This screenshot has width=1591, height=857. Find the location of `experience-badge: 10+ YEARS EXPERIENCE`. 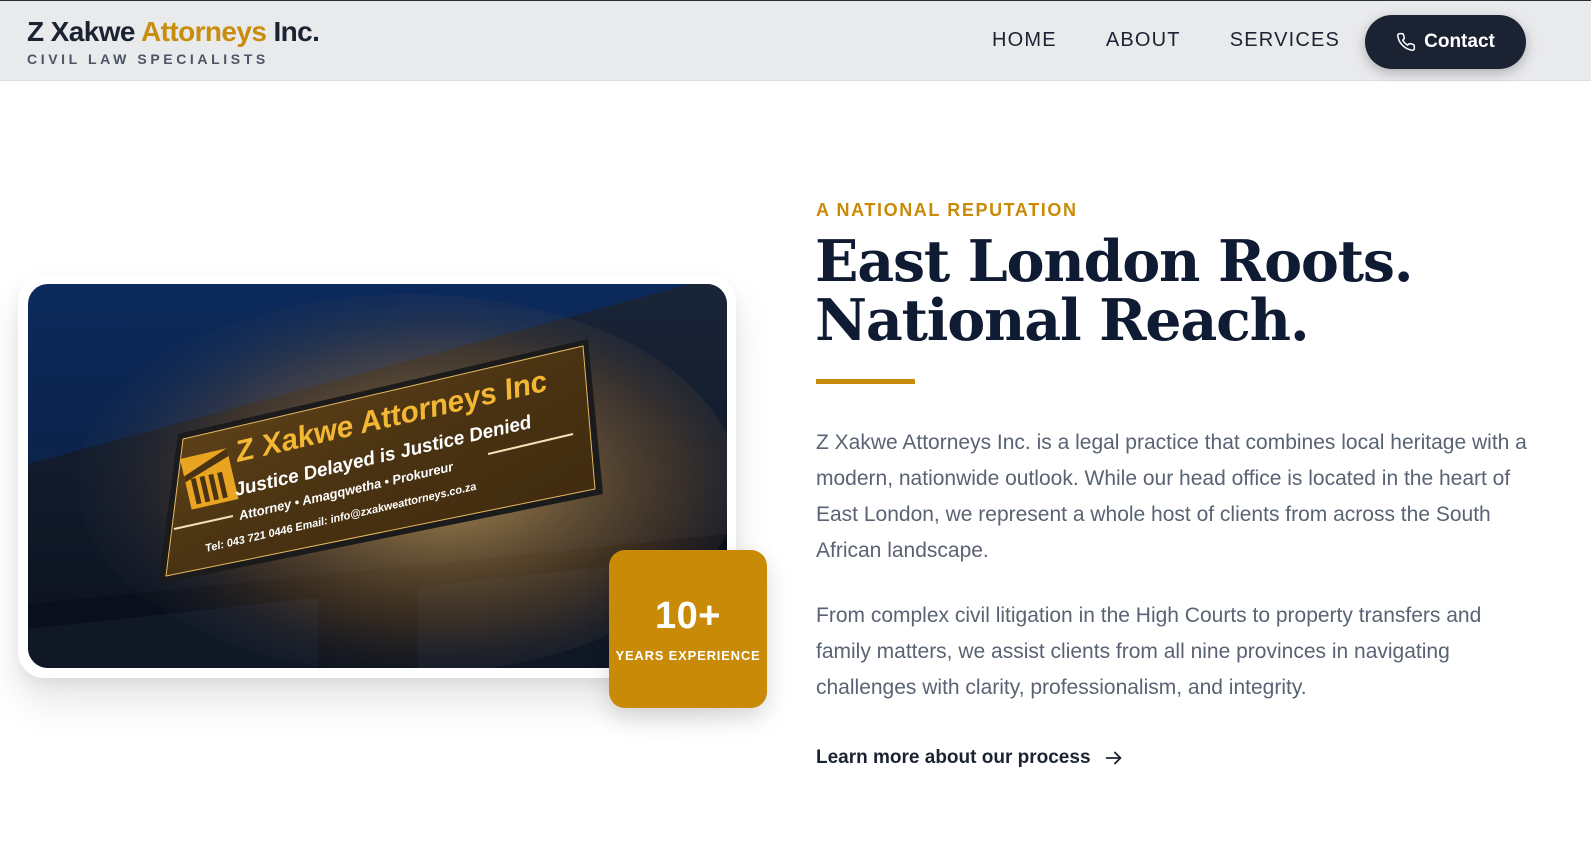

experience-badge: 10+ YEARS EXPERIENCE is located at coordinates (688, 629).